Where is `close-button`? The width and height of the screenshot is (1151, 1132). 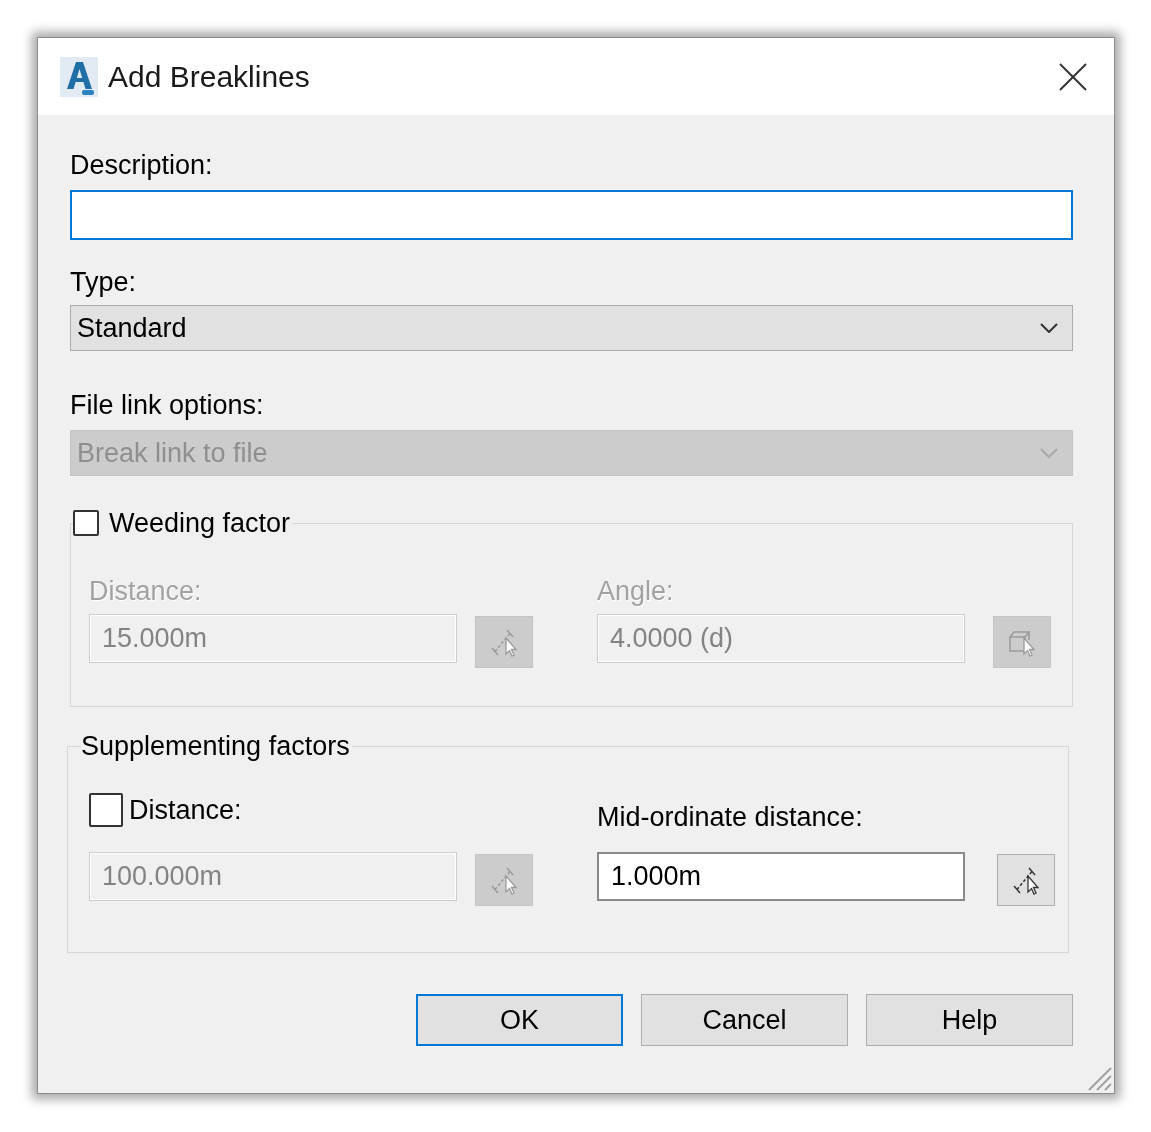 close-button is located at coordinates (1073, 76).